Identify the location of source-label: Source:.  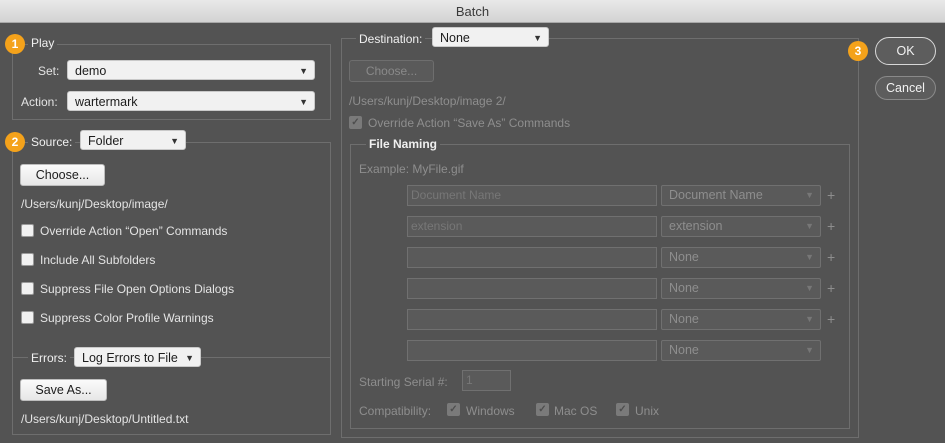
(52, 142).